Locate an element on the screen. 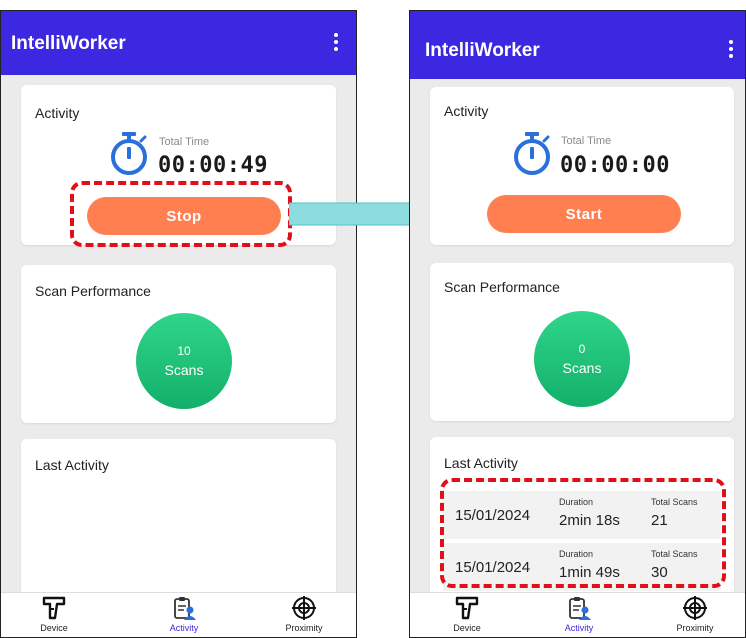 The image size is (746, 638). scan-count: 10 is located at coordinates (184, 351).